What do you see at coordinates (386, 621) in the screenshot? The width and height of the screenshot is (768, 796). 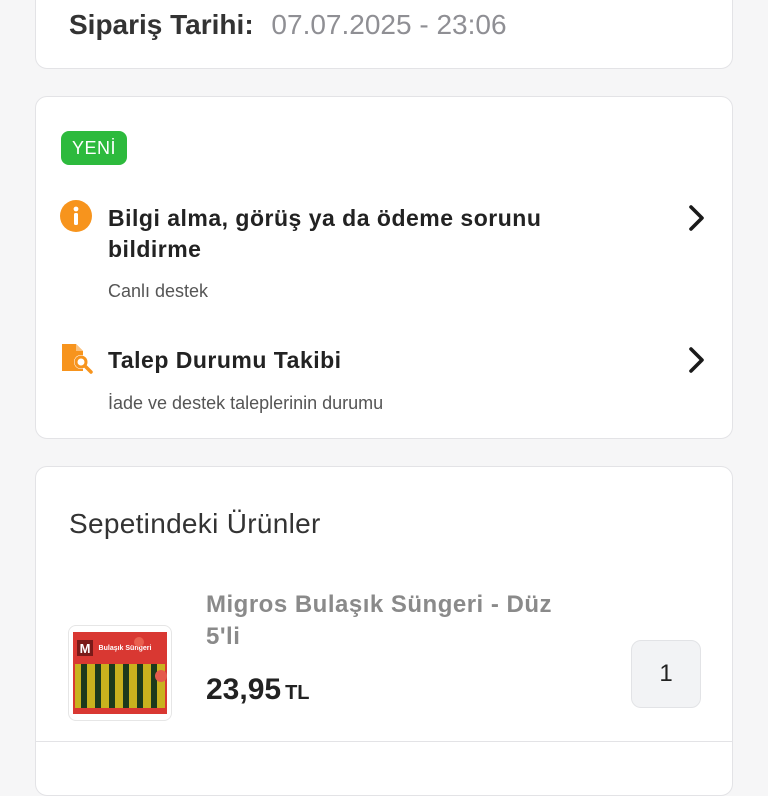 I see `product-name: Migros Bulaşık Süngeri - Düz 5'li` at bounding box center [386, 621].